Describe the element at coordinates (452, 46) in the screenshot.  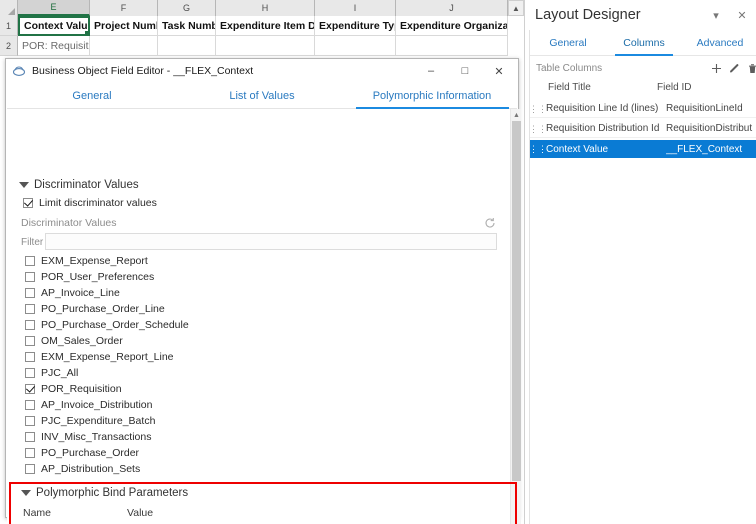
I see `cell-J2` at that location.